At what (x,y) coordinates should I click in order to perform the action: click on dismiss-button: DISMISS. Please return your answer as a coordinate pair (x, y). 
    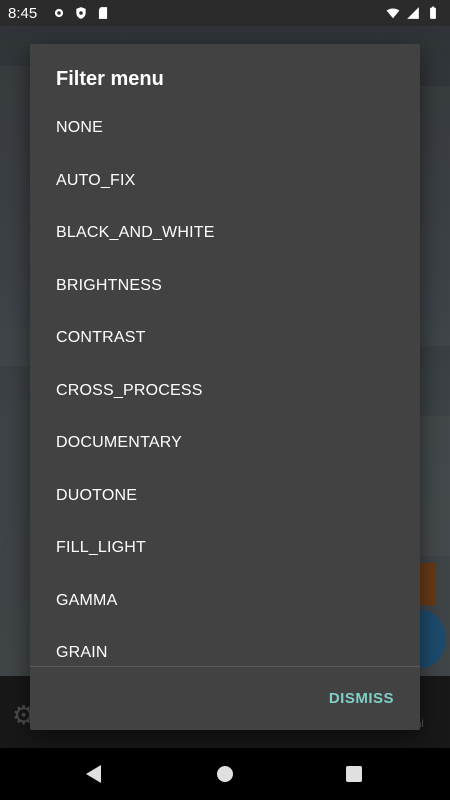
    Looking at the image, I should click on (361, 698).